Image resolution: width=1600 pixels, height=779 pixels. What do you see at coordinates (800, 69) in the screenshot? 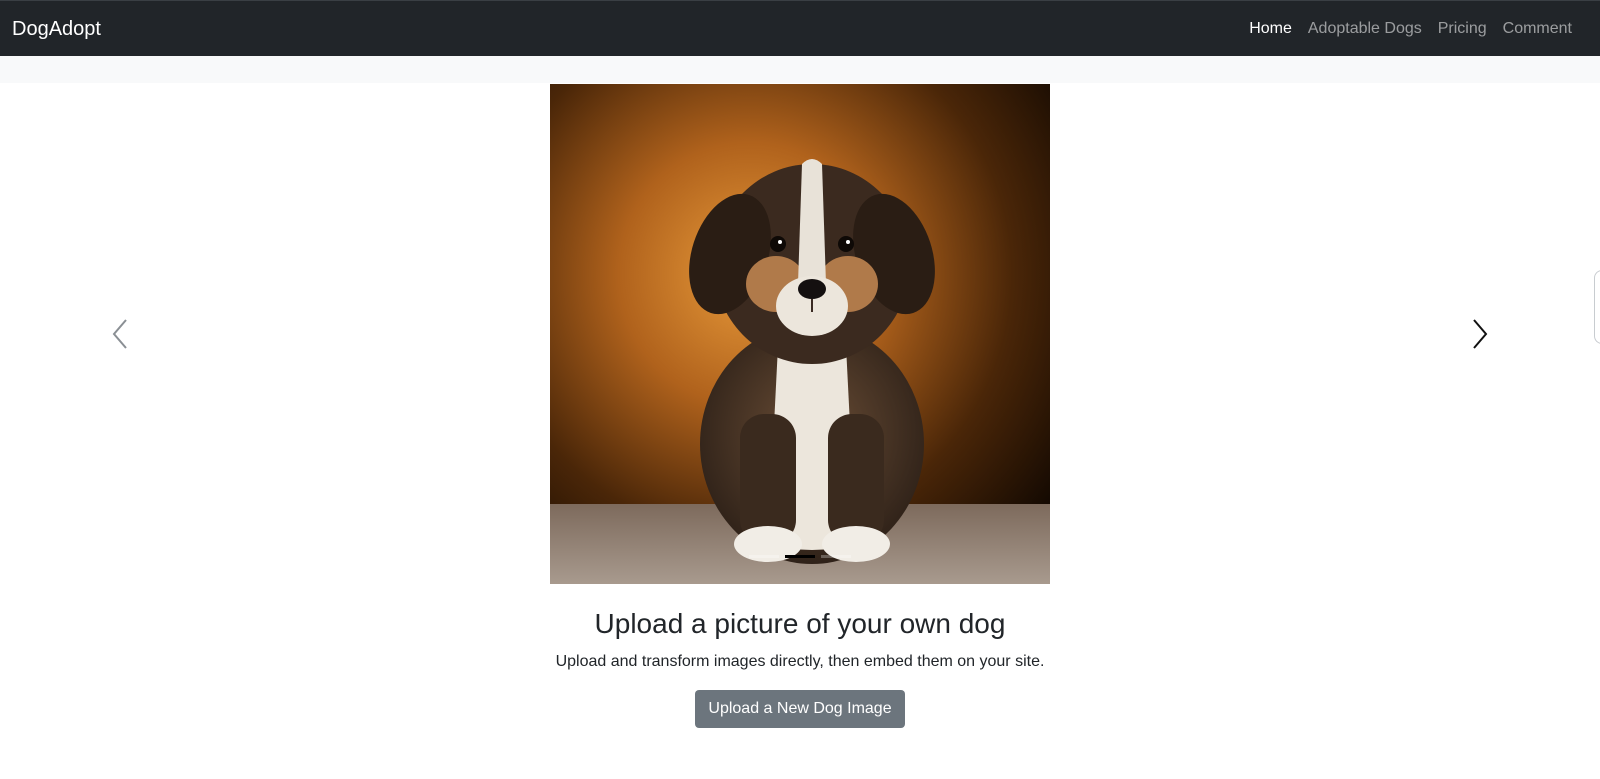
I see `sub-header-bar` at bounding box center [800, 69].